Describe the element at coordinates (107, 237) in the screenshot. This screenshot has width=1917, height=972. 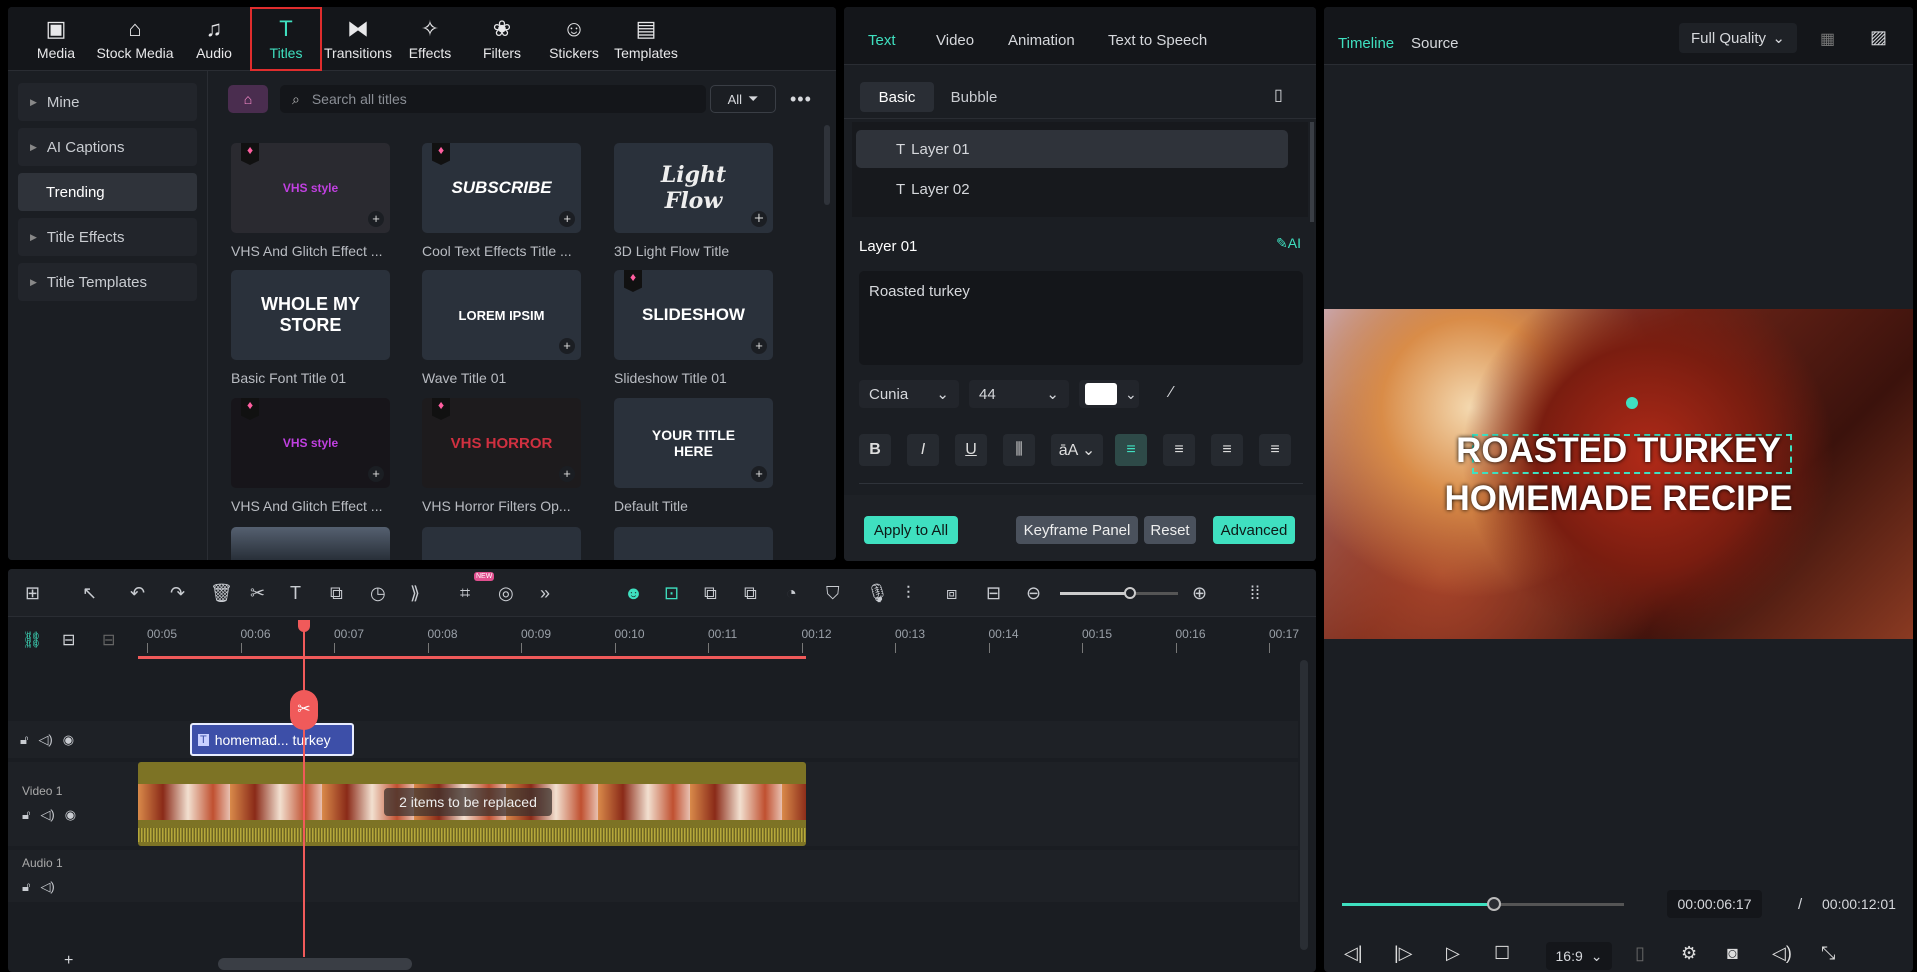
I see `sidebar-item-title-effects: ▶ Title Effects` at that location.